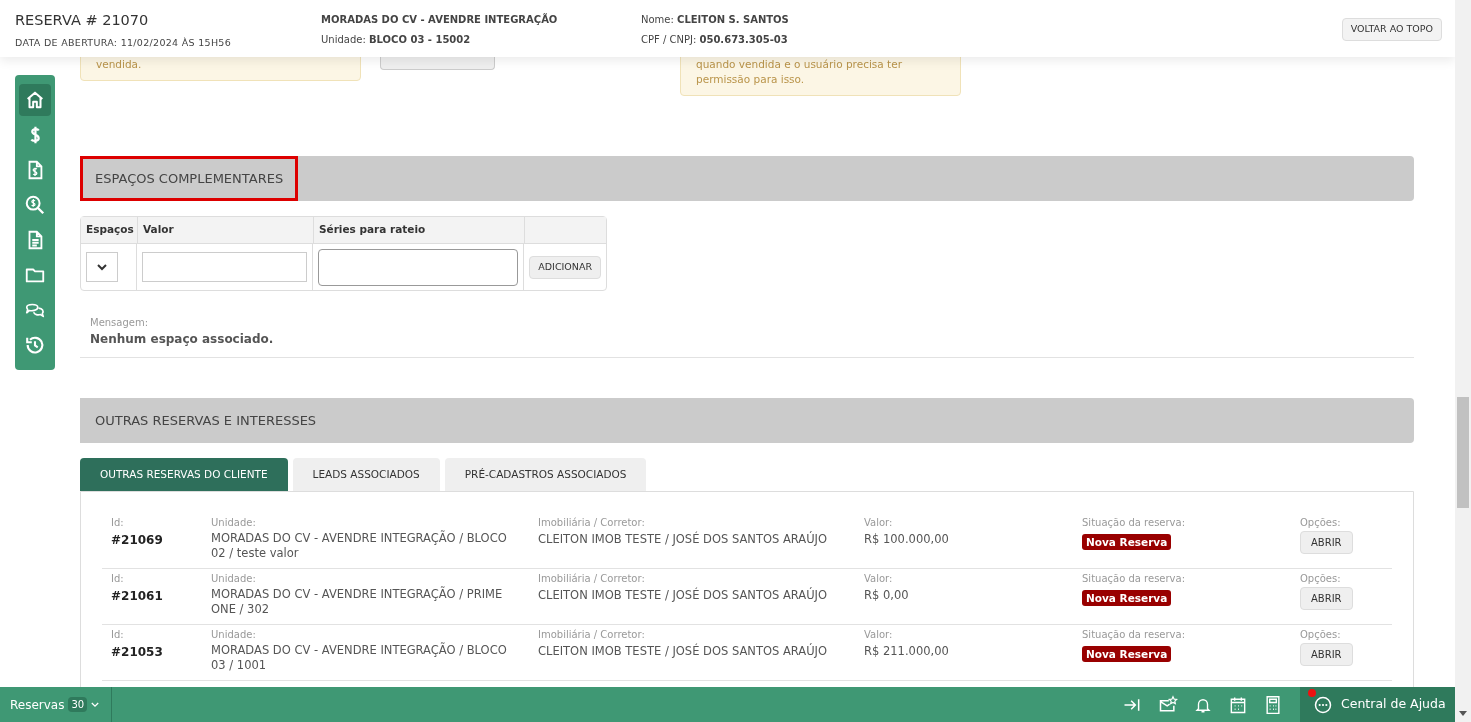 Image resolution: width=1471 pixels, height=722 pixels. What do you see at coordinates (1168, 704) in the screenshot?
I see `mail-star-icon` at bounding box center [1168, 704].